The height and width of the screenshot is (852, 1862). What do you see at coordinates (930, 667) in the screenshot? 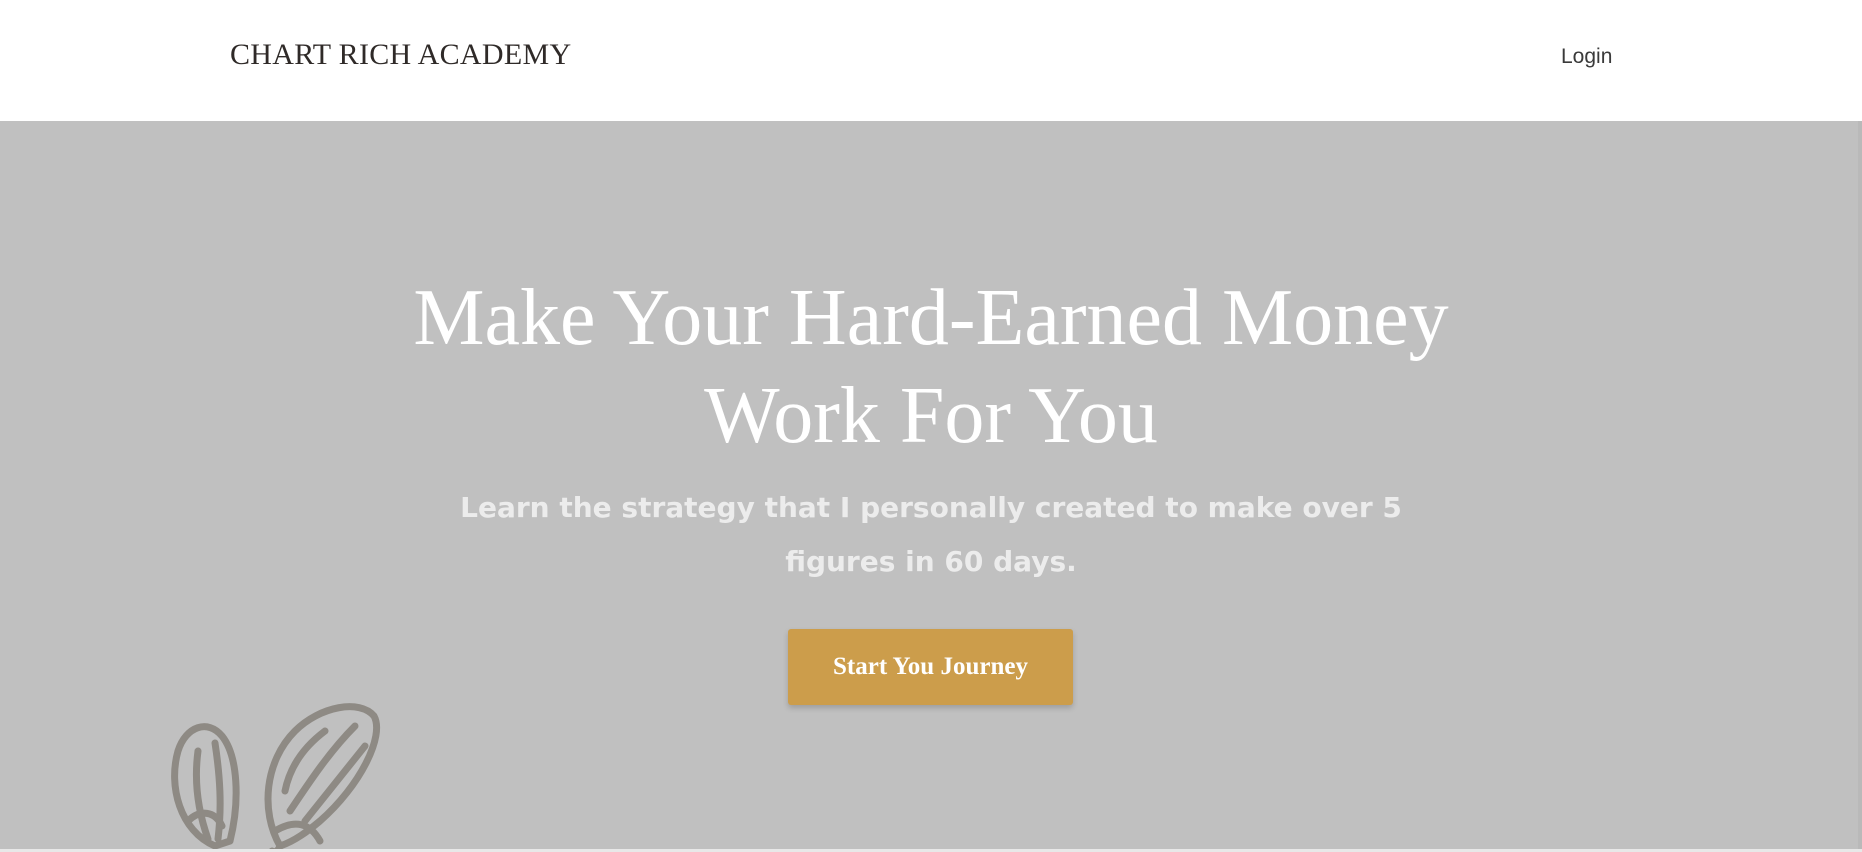
I see `start-journey-button: Start You Journey` at bounding box center [930, 667].